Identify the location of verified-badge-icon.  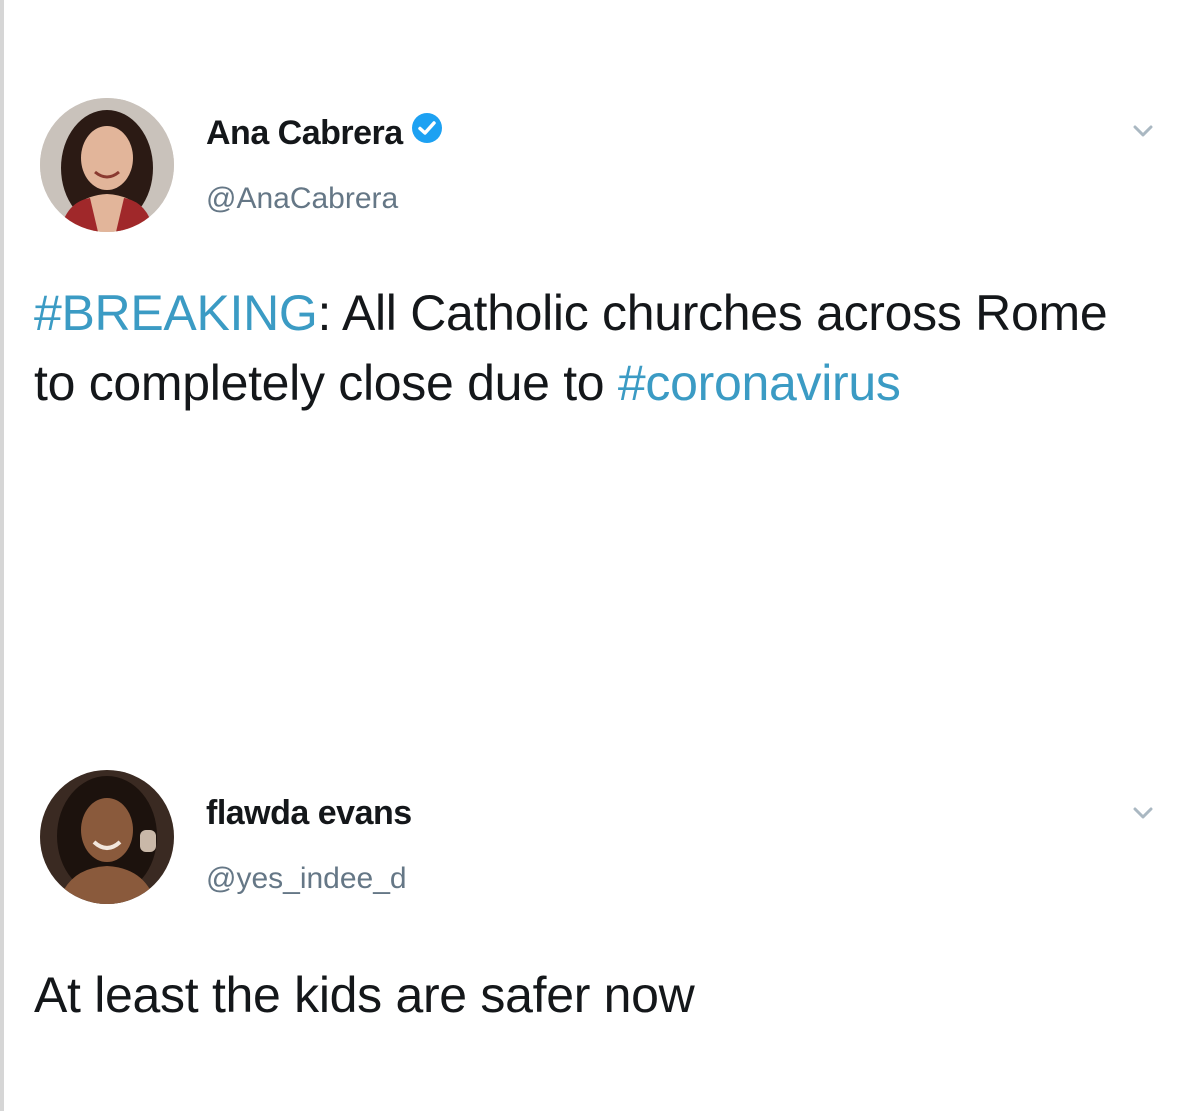
(427, 132).